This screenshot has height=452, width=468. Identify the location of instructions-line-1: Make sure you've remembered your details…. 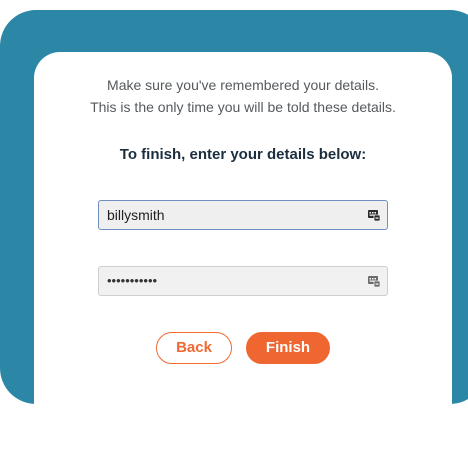
(243, 85).